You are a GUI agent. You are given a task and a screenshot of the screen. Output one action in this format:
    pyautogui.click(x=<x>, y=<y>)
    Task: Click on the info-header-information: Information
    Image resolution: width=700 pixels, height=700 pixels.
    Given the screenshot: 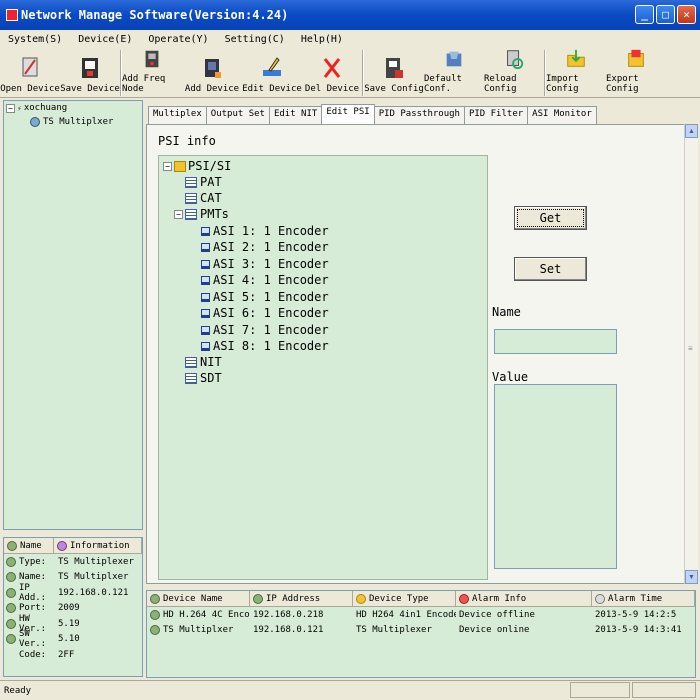 What is the action you would take?
    pyautogui.click(x=98, y=545)
    